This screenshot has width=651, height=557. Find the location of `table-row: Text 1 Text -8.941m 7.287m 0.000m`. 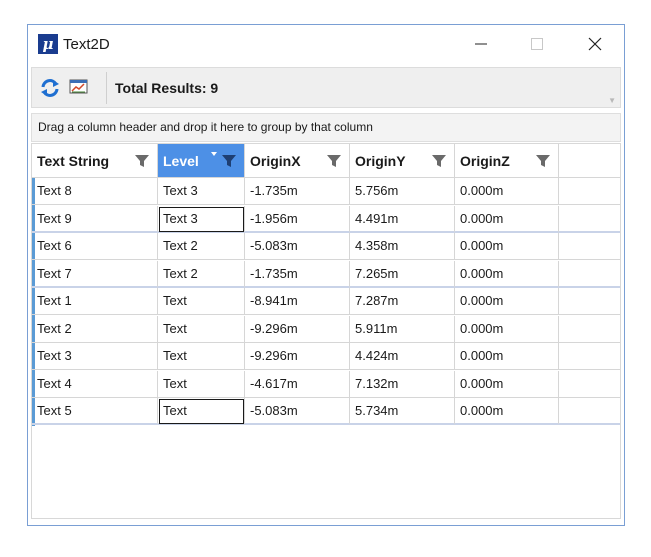

table-row: Text 1 Text -8.941m 7.287m 0.000m is located at coordinates (326, 302).